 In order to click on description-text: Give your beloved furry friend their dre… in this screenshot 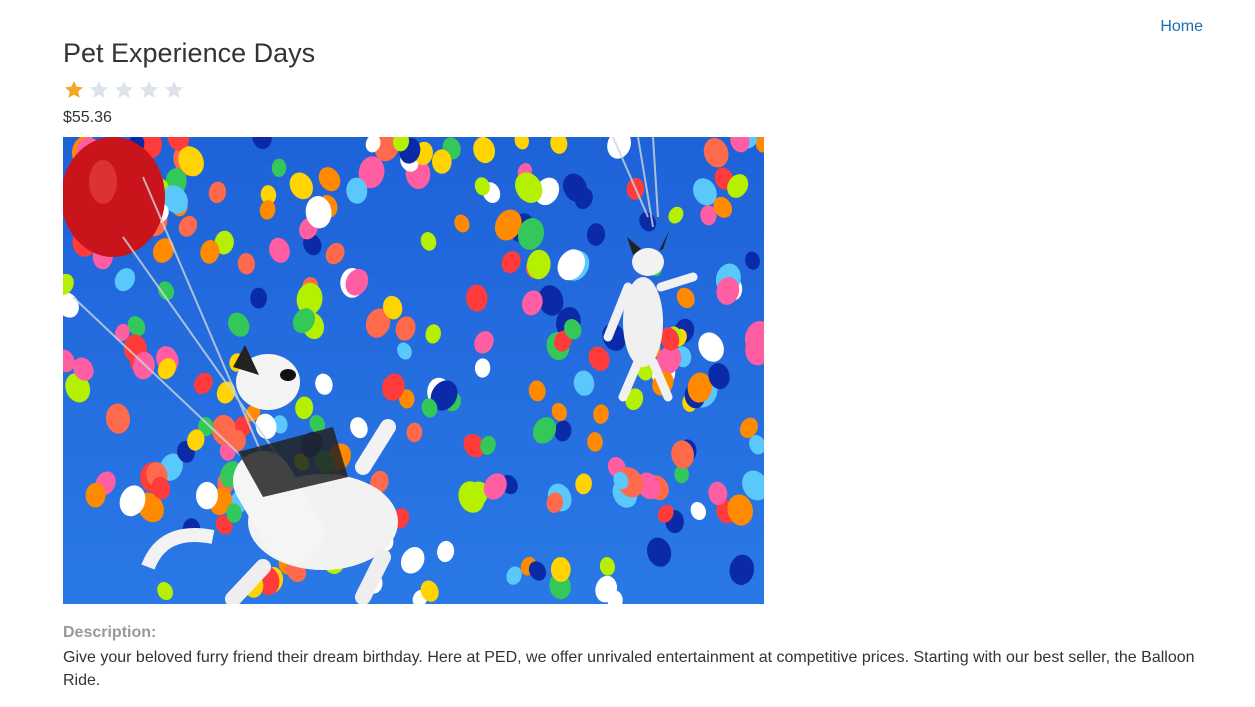, I will do `click(629, 669)`.